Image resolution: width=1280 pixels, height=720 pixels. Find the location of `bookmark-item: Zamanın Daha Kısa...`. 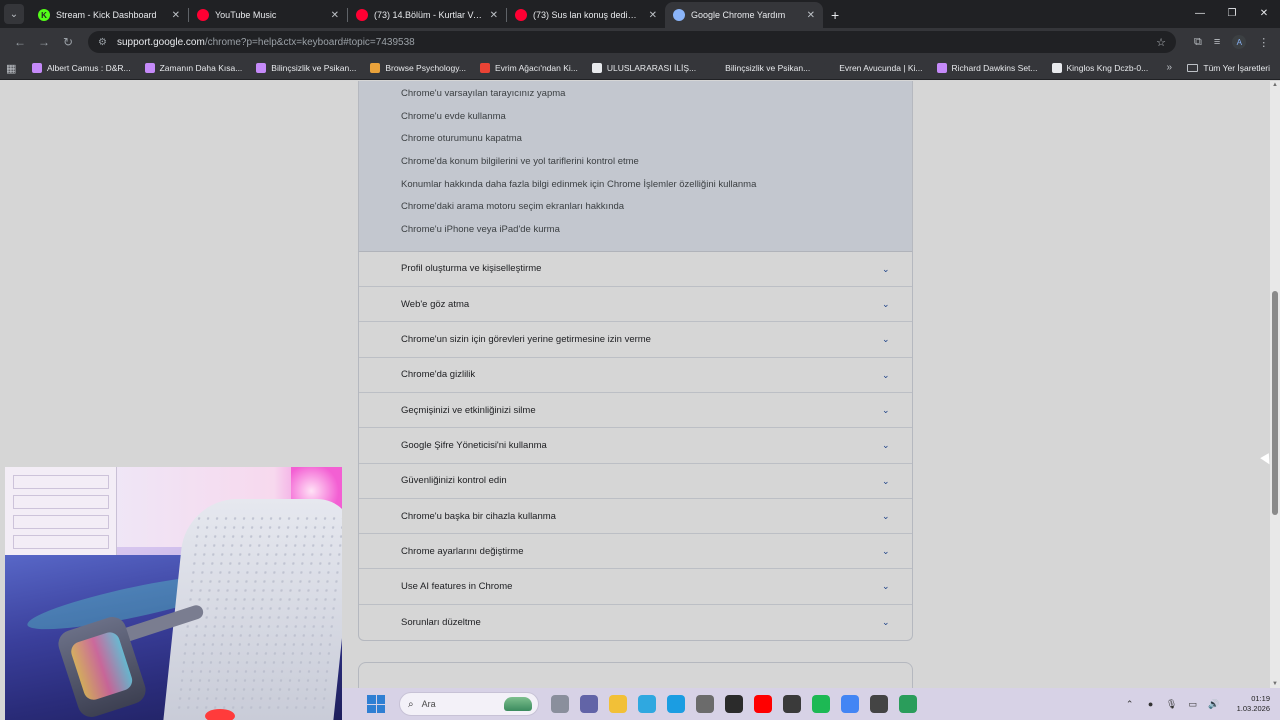

bookmark-item: Zamanın Daha Kısa... is located at coordinates (193, 67).